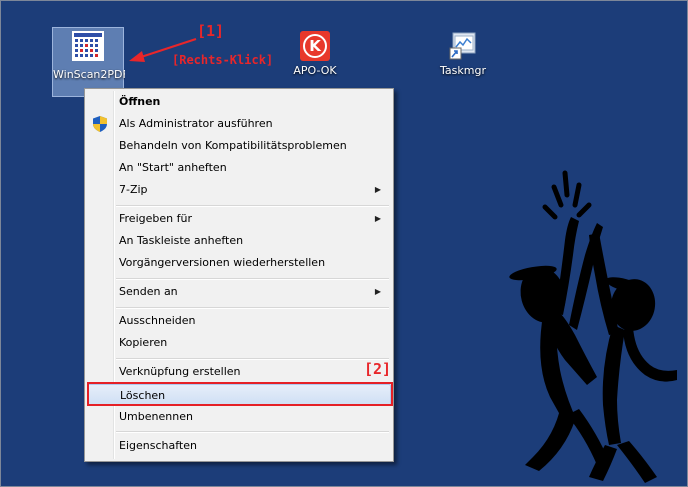 The height and width of the screenshot is (487, 688). I want to click on menu-item-create-shortcut: Verknüpfung erstellen, so click(239, 372).